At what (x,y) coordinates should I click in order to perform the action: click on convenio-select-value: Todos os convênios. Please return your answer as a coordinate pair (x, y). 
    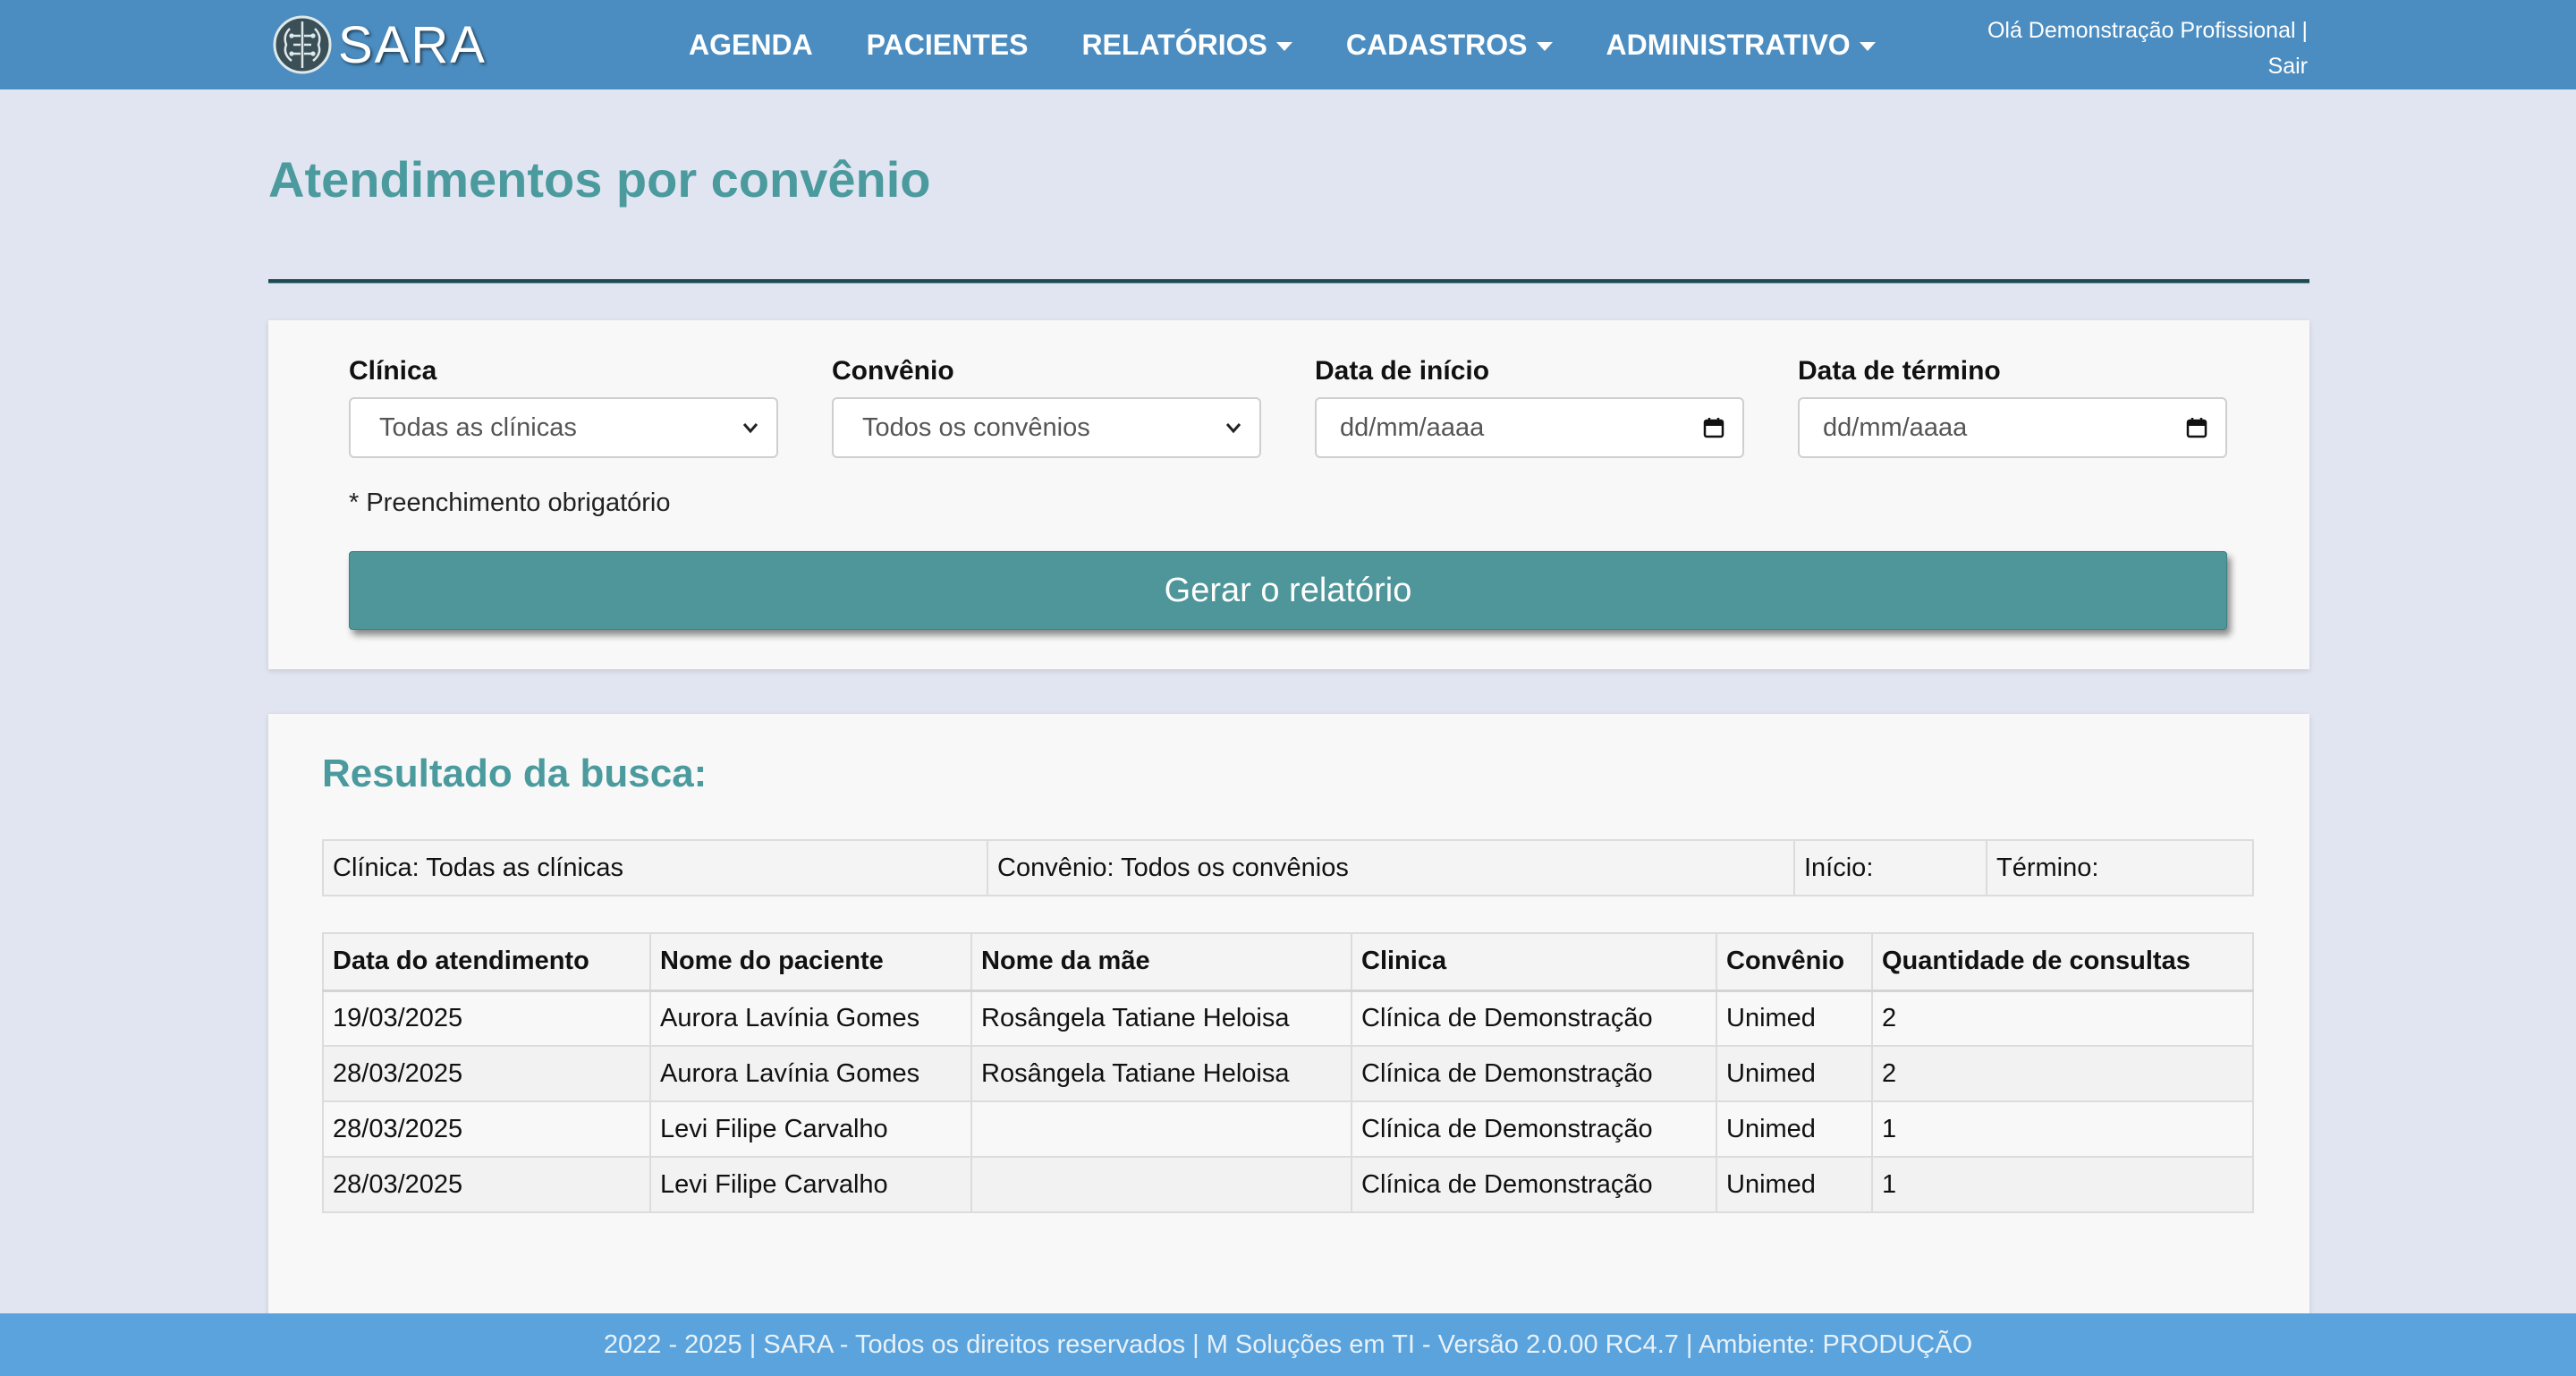
    Looking at the image, I should click on (976, 427).